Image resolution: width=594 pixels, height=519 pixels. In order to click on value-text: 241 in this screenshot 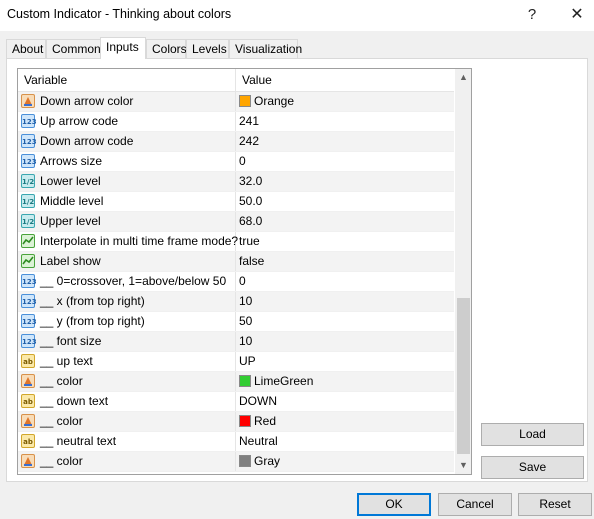, I will do `click(249, 121)`.